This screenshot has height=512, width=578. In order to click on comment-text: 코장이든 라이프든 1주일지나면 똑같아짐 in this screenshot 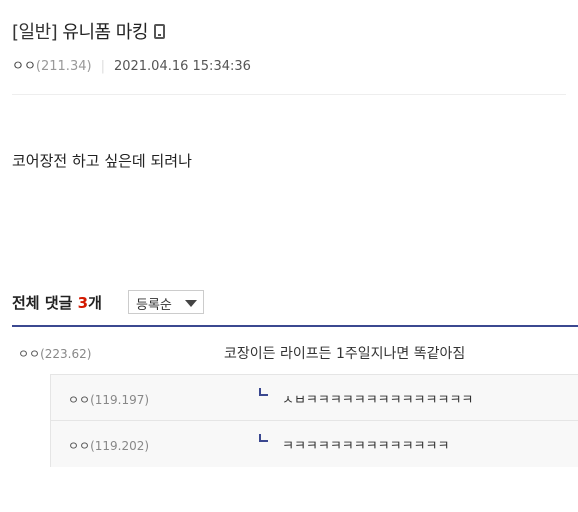, I will do `click(345, 354)`.